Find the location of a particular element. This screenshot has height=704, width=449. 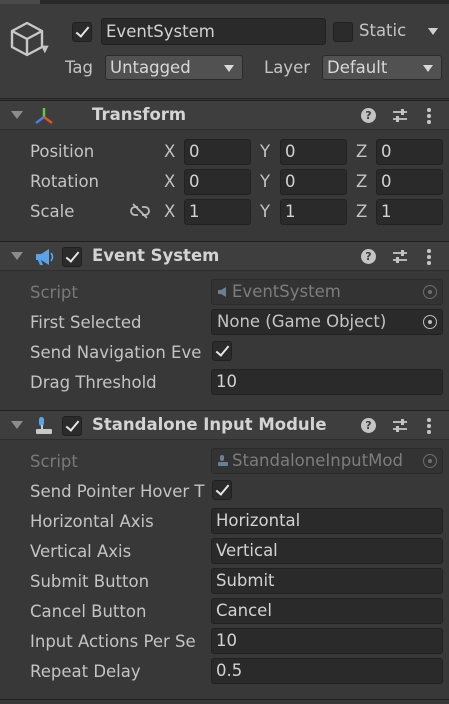

position-z-field: 0 is located at coordinates (409, 152).